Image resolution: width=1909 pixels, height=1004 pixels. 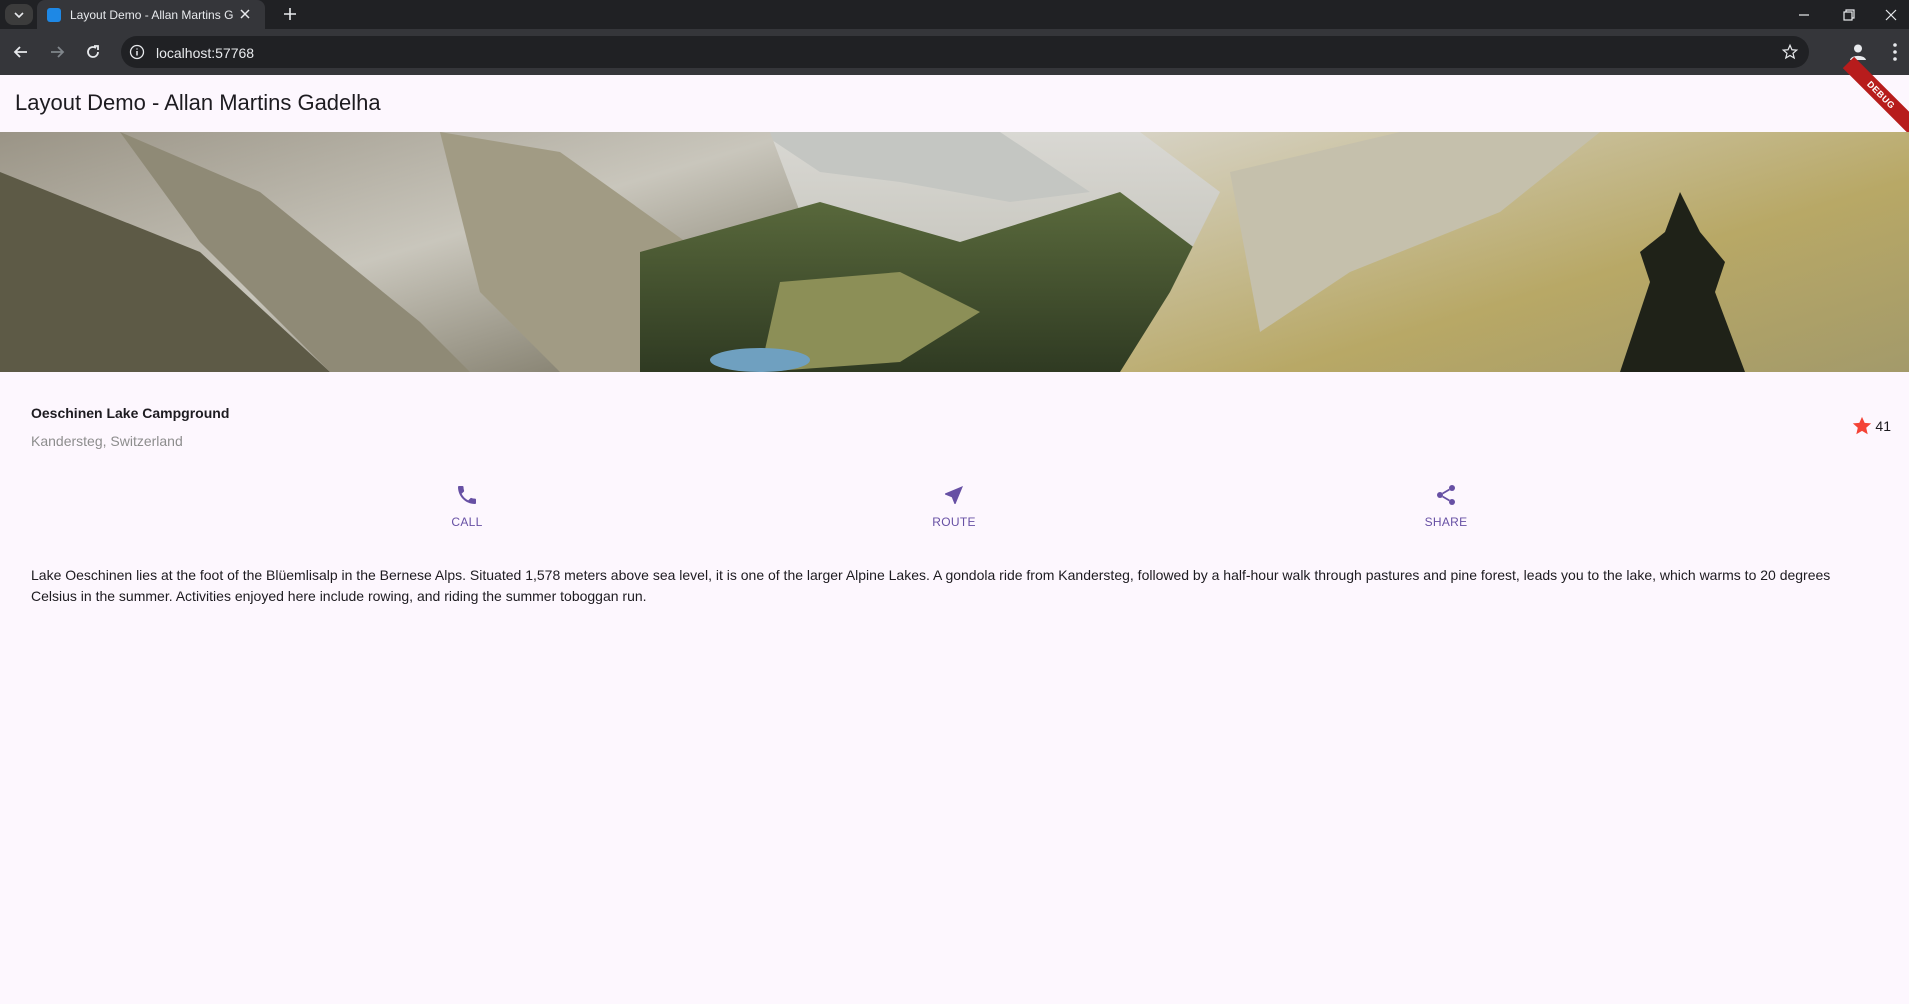 I want to click on restore-icon, so click(x=1849, y=15).